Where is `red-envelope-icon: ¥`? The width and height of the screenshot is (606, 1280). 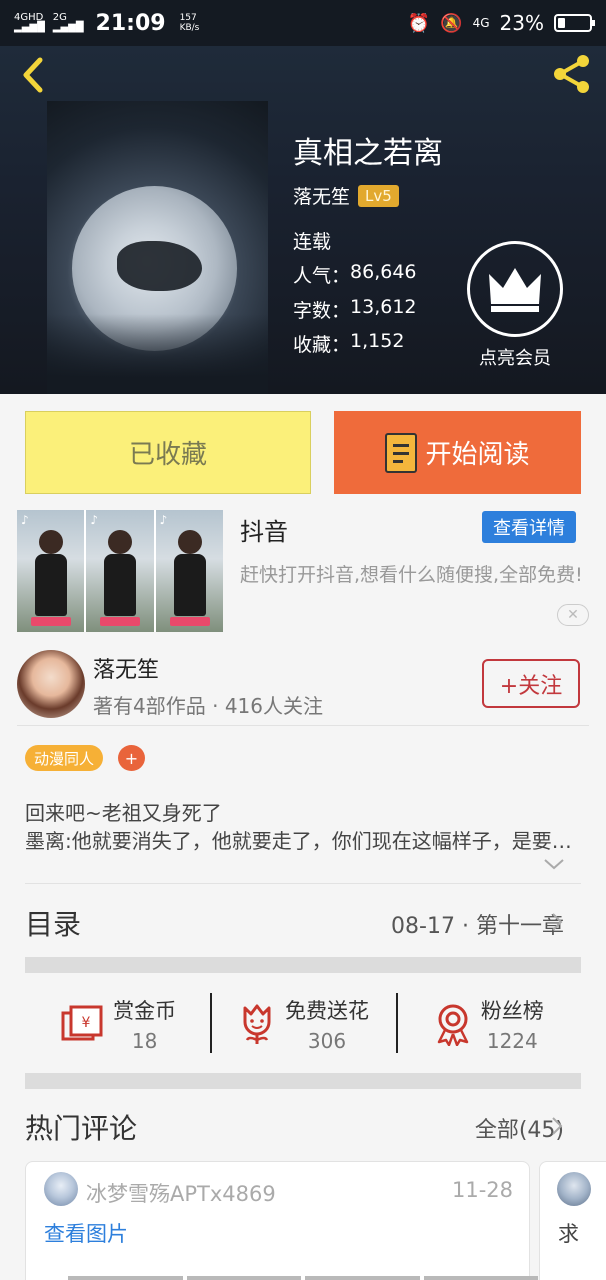 red-envelope-icon: ¥ is located at coordinates (82, 1023).